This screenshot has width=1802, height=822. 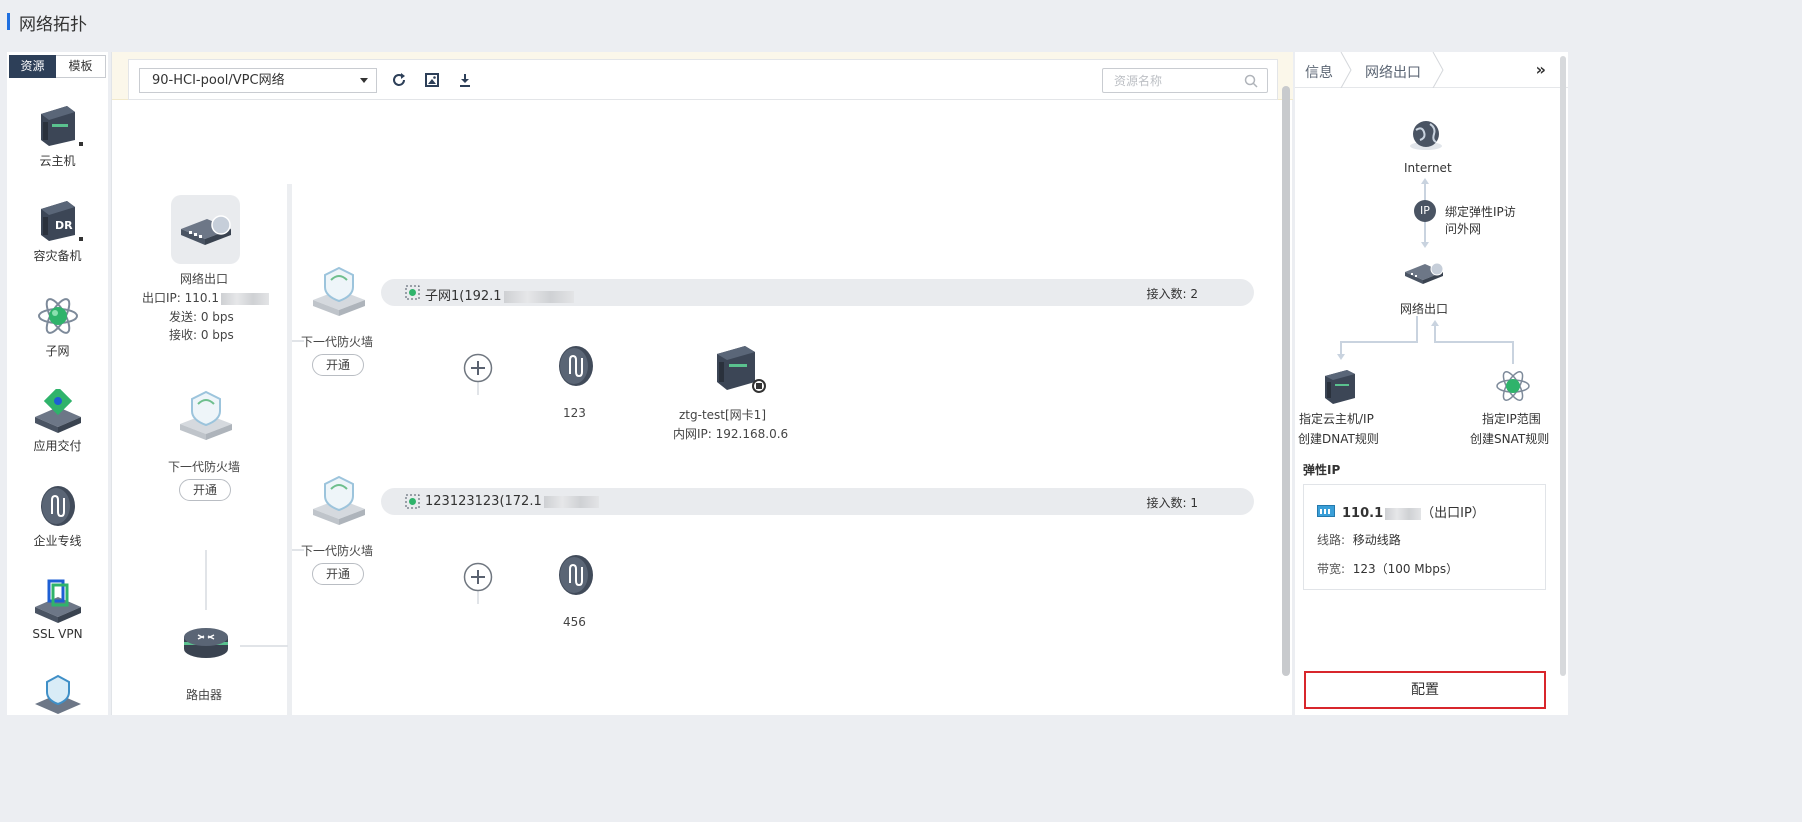 I want to click on node-label: ztg-test[网卡1], so click(x=722, y=415).